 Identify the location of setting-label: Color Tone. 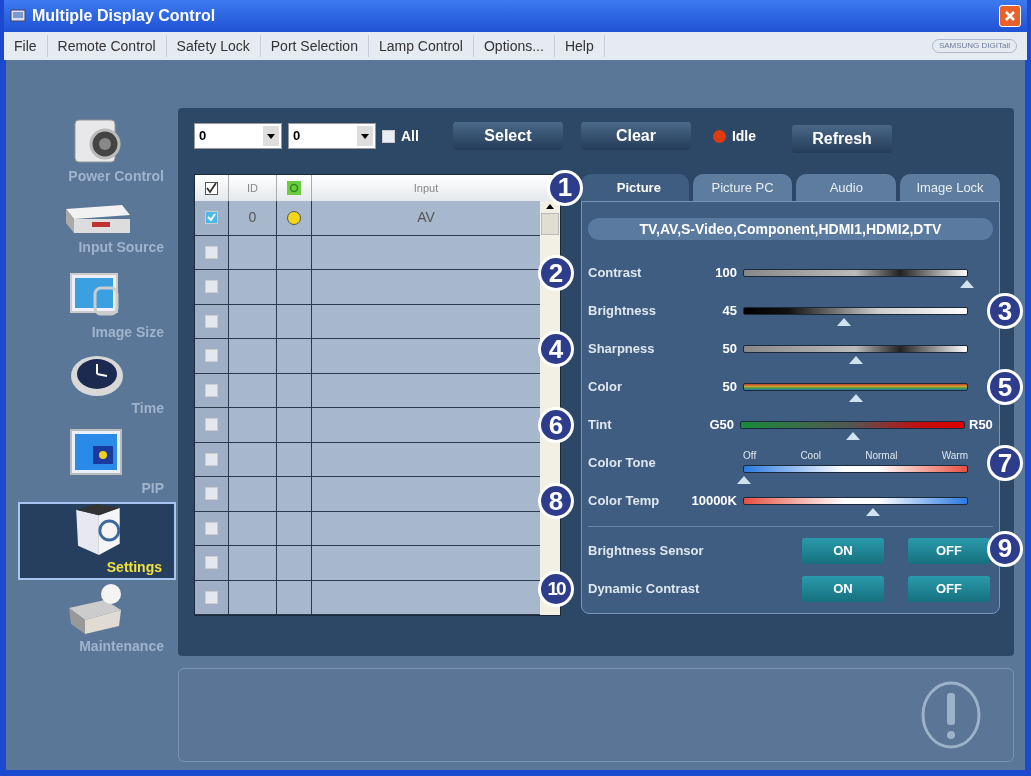
(622, 463).